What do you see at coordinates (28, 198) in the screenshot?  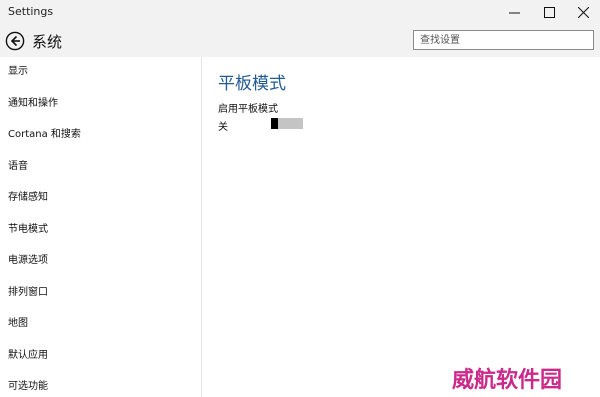 I see `sidebar-item-storage-sense: 存储感知` at bounding box center [28, 198].